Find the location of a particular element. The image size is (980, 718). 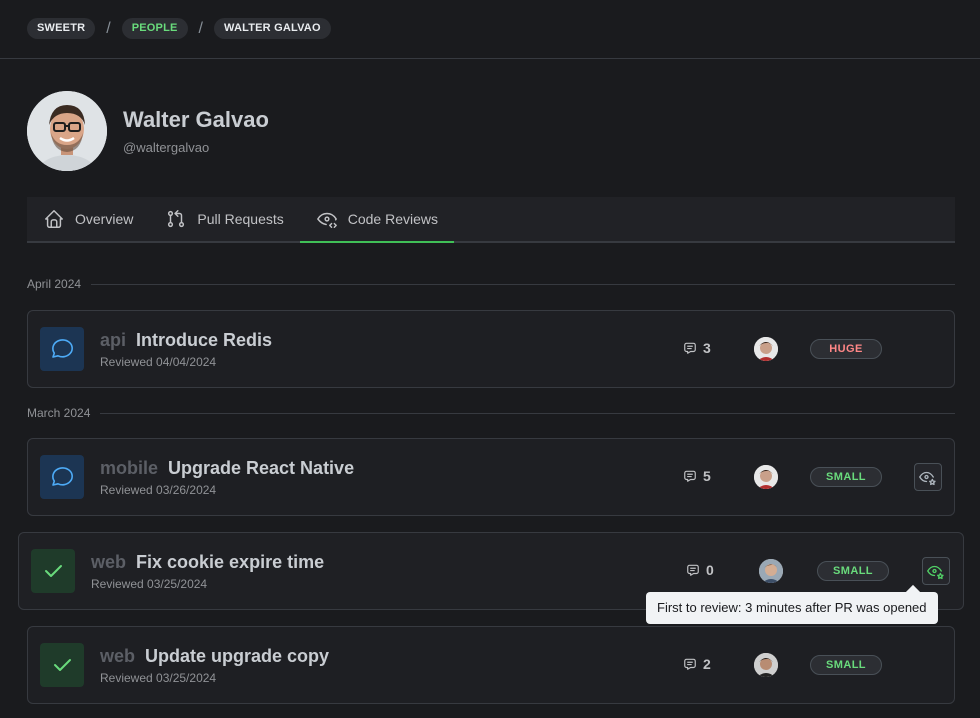

tab-overview: Overview is located at coordinates (88, 219).